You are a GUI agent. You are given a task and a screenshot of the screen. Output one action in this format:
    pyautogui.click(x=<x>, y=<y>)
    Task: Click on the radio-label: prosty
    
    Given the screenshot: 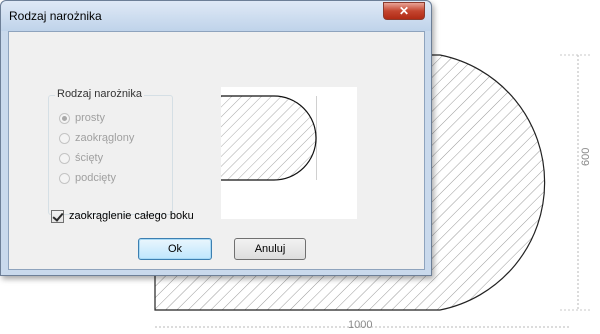 What is the action you would take?
    pyautogui.click(x=90, y=118)
    